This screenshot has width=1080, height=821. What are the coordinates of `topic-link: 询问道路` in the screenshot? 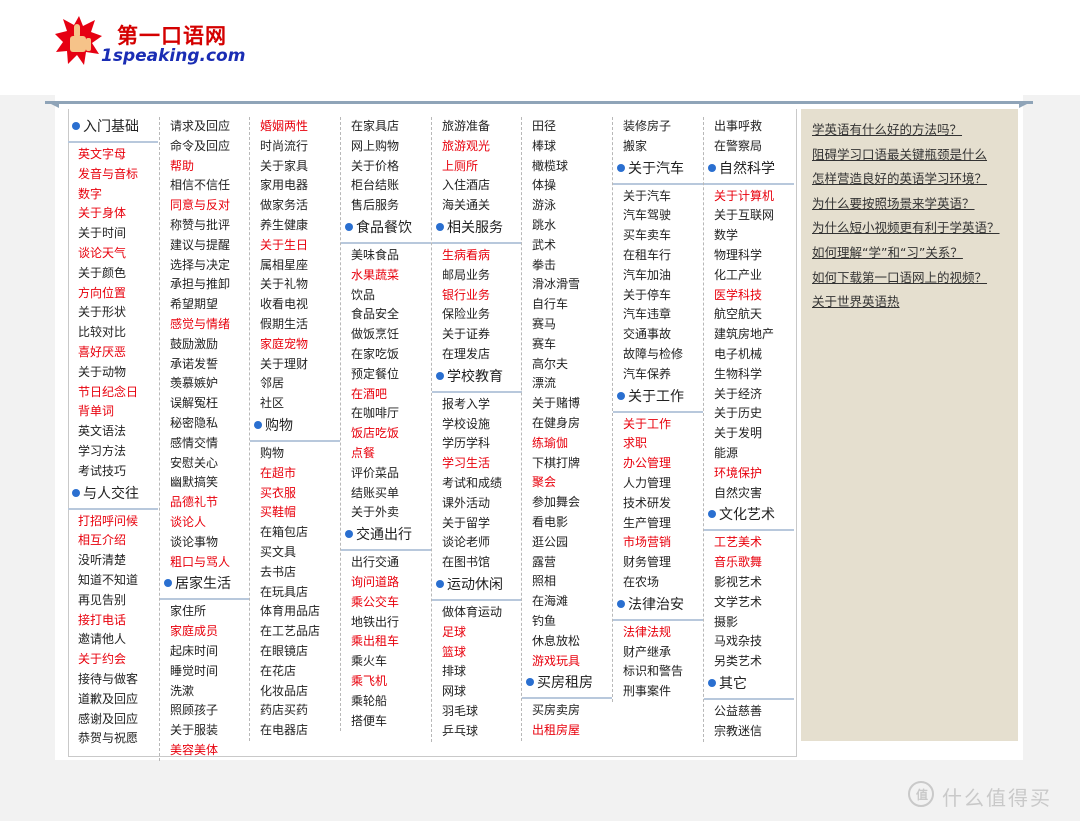 It's located at (386, 583).